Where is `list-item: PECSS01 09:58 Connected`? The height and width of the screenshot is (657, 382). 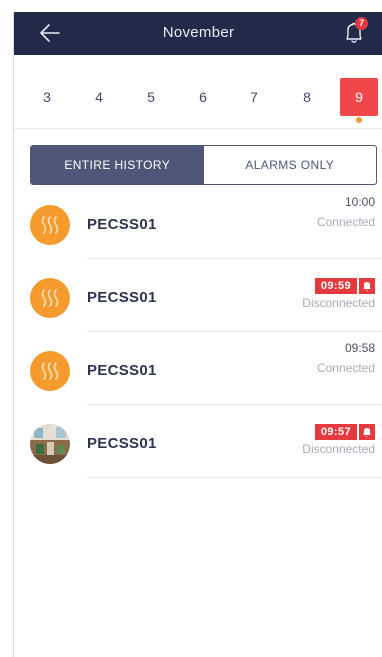 list-item: PECSS01 09:58 Connected is located at coordinates (198, 369).